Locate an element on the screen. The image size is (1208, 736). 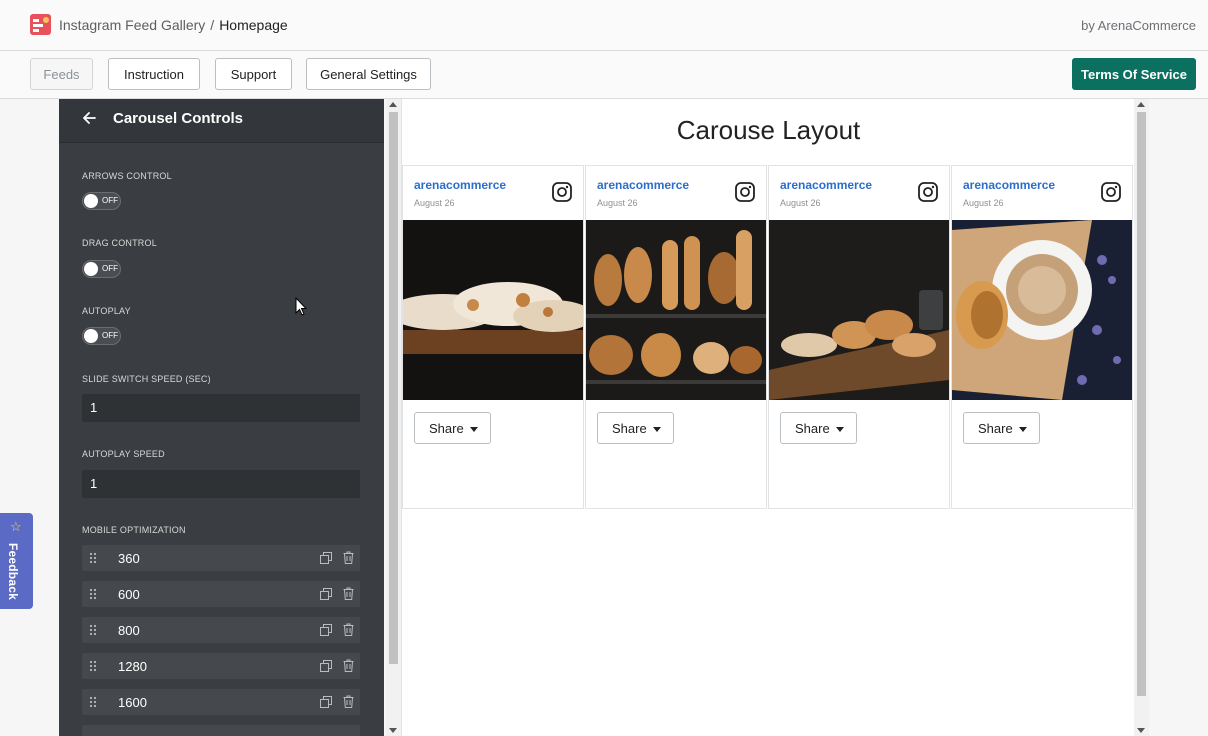
mobile-optimization-label: MOBILE OPTIMIZATION is located at coordinates (134, 530).